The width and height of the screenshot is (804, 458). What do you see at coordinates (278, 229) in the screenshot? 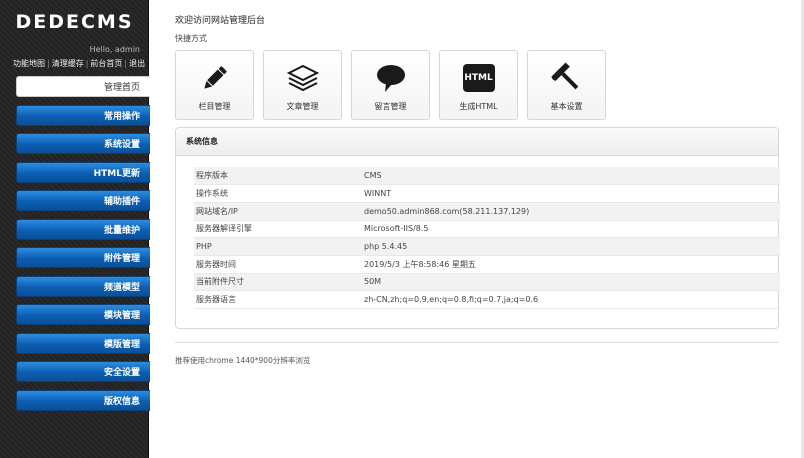
I see `info-key: 服务器解译引擎` at bounding box center [278, 229].